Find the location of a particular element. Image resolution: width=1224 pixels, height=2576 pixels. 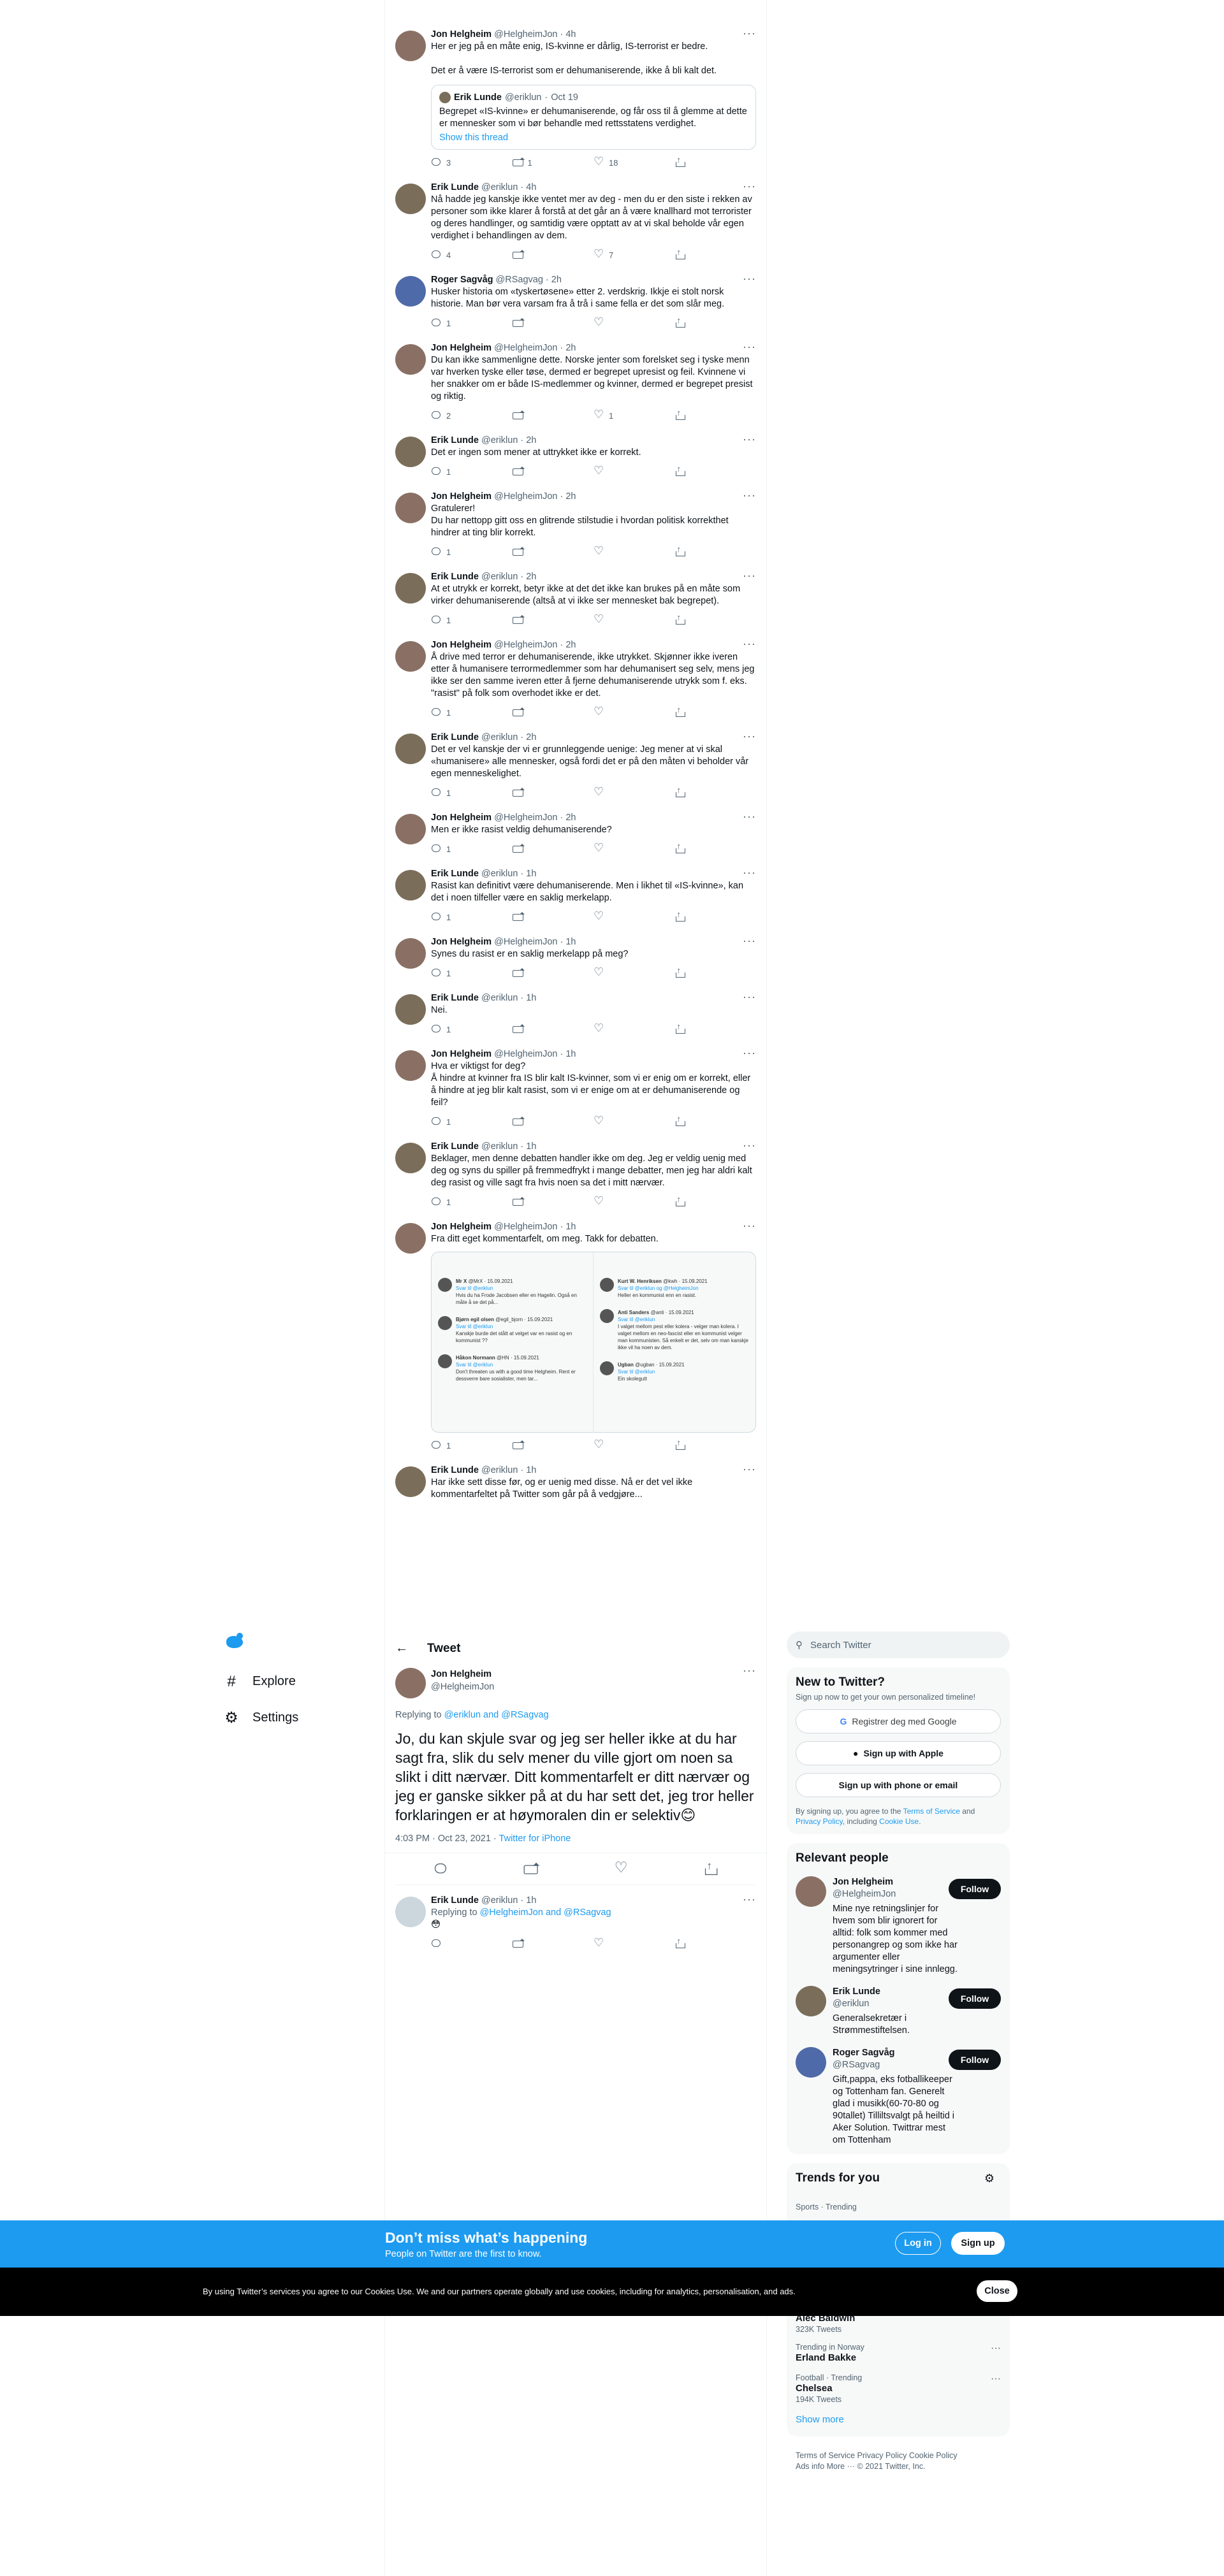

tweet-source-link: Twitter for iPhone is located at coordinates (535, 1839).